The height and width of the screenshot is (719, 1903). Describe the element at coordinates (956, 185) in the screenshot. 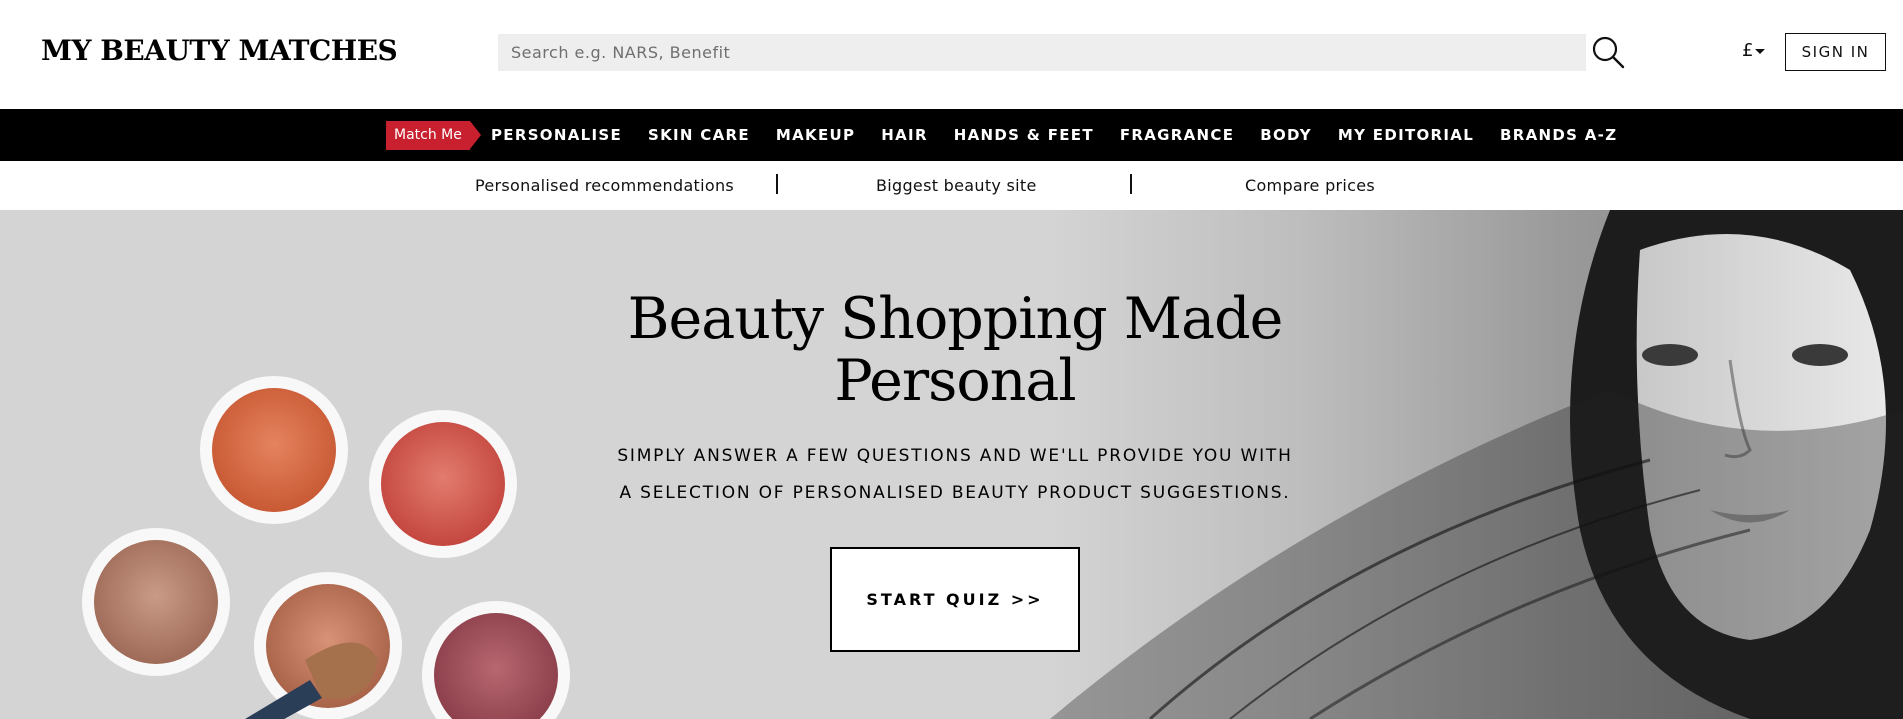

I see `usp-biggest: Biggest beauty site` at that location.